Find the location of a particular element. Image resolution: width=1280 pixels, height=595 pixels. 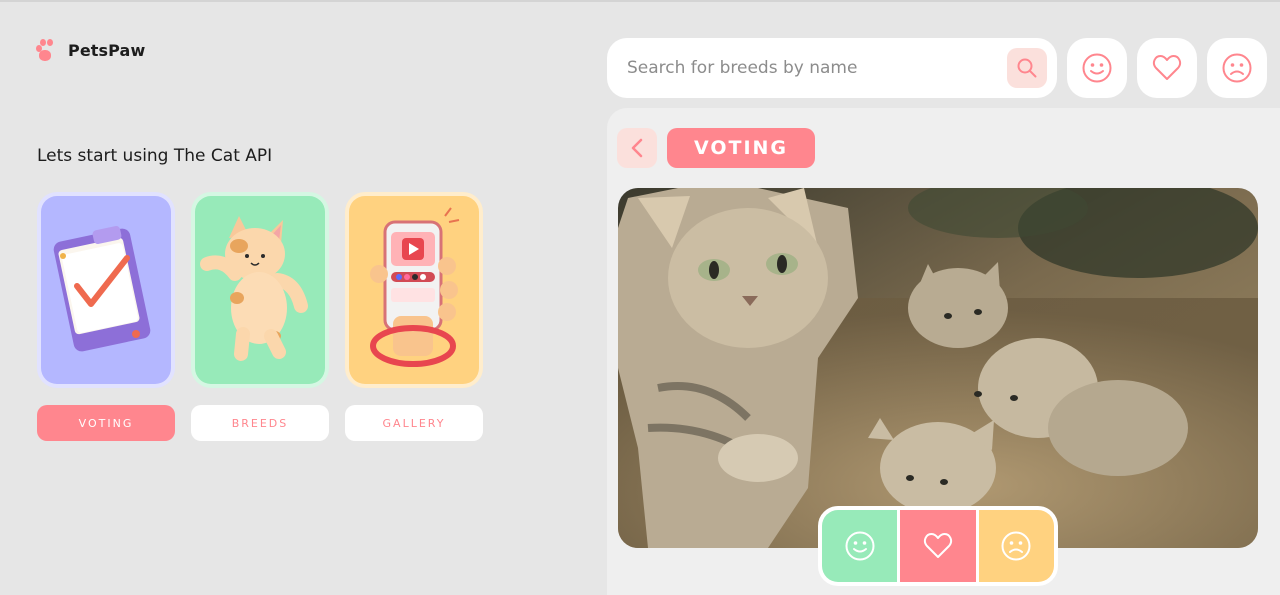

paw-icon is located at coordinates (48, 50).